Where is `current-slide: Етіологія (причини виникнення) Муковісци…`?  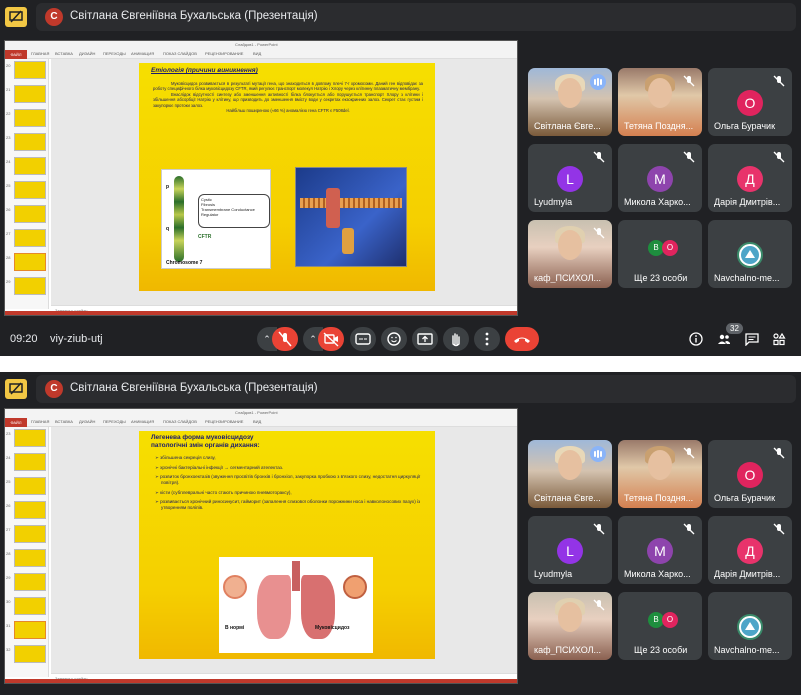 current-slide: Етіологія (причини виникнення) Муковісци… is located at coordinates (287, 177).